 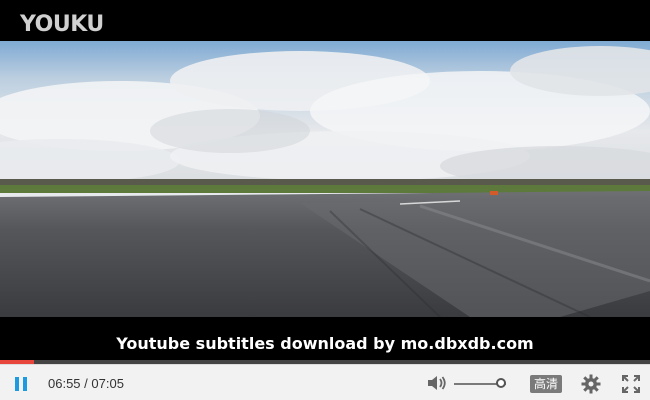 What do you see at coordinates (484, 384) in the screenshot?
I see `volume-slider` at bounding box center [484, 384].